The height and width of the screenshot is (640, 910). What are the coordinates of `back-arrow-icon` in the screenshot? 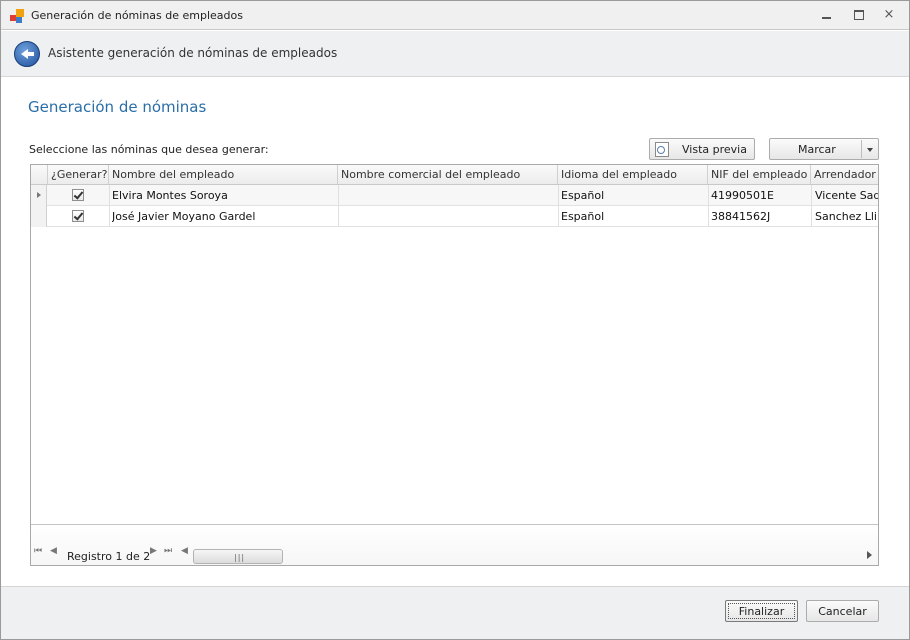 It's located at (27, 54).